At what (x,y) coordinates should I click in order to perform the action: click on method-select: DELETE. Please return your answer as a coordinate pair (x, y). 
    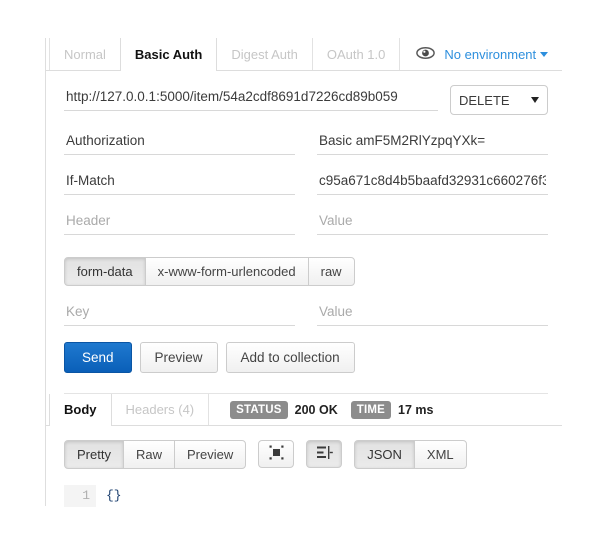
    Looking at the image, I should click on (499, 100).